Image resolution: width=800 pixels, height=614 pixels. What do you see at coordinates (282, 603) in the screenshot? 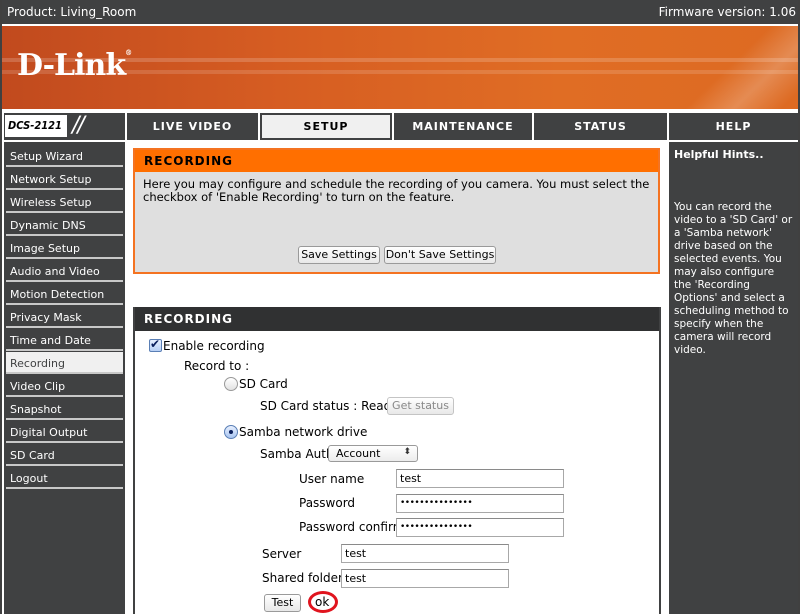
I see `test-button: Test` at bounding box center [282, 603].